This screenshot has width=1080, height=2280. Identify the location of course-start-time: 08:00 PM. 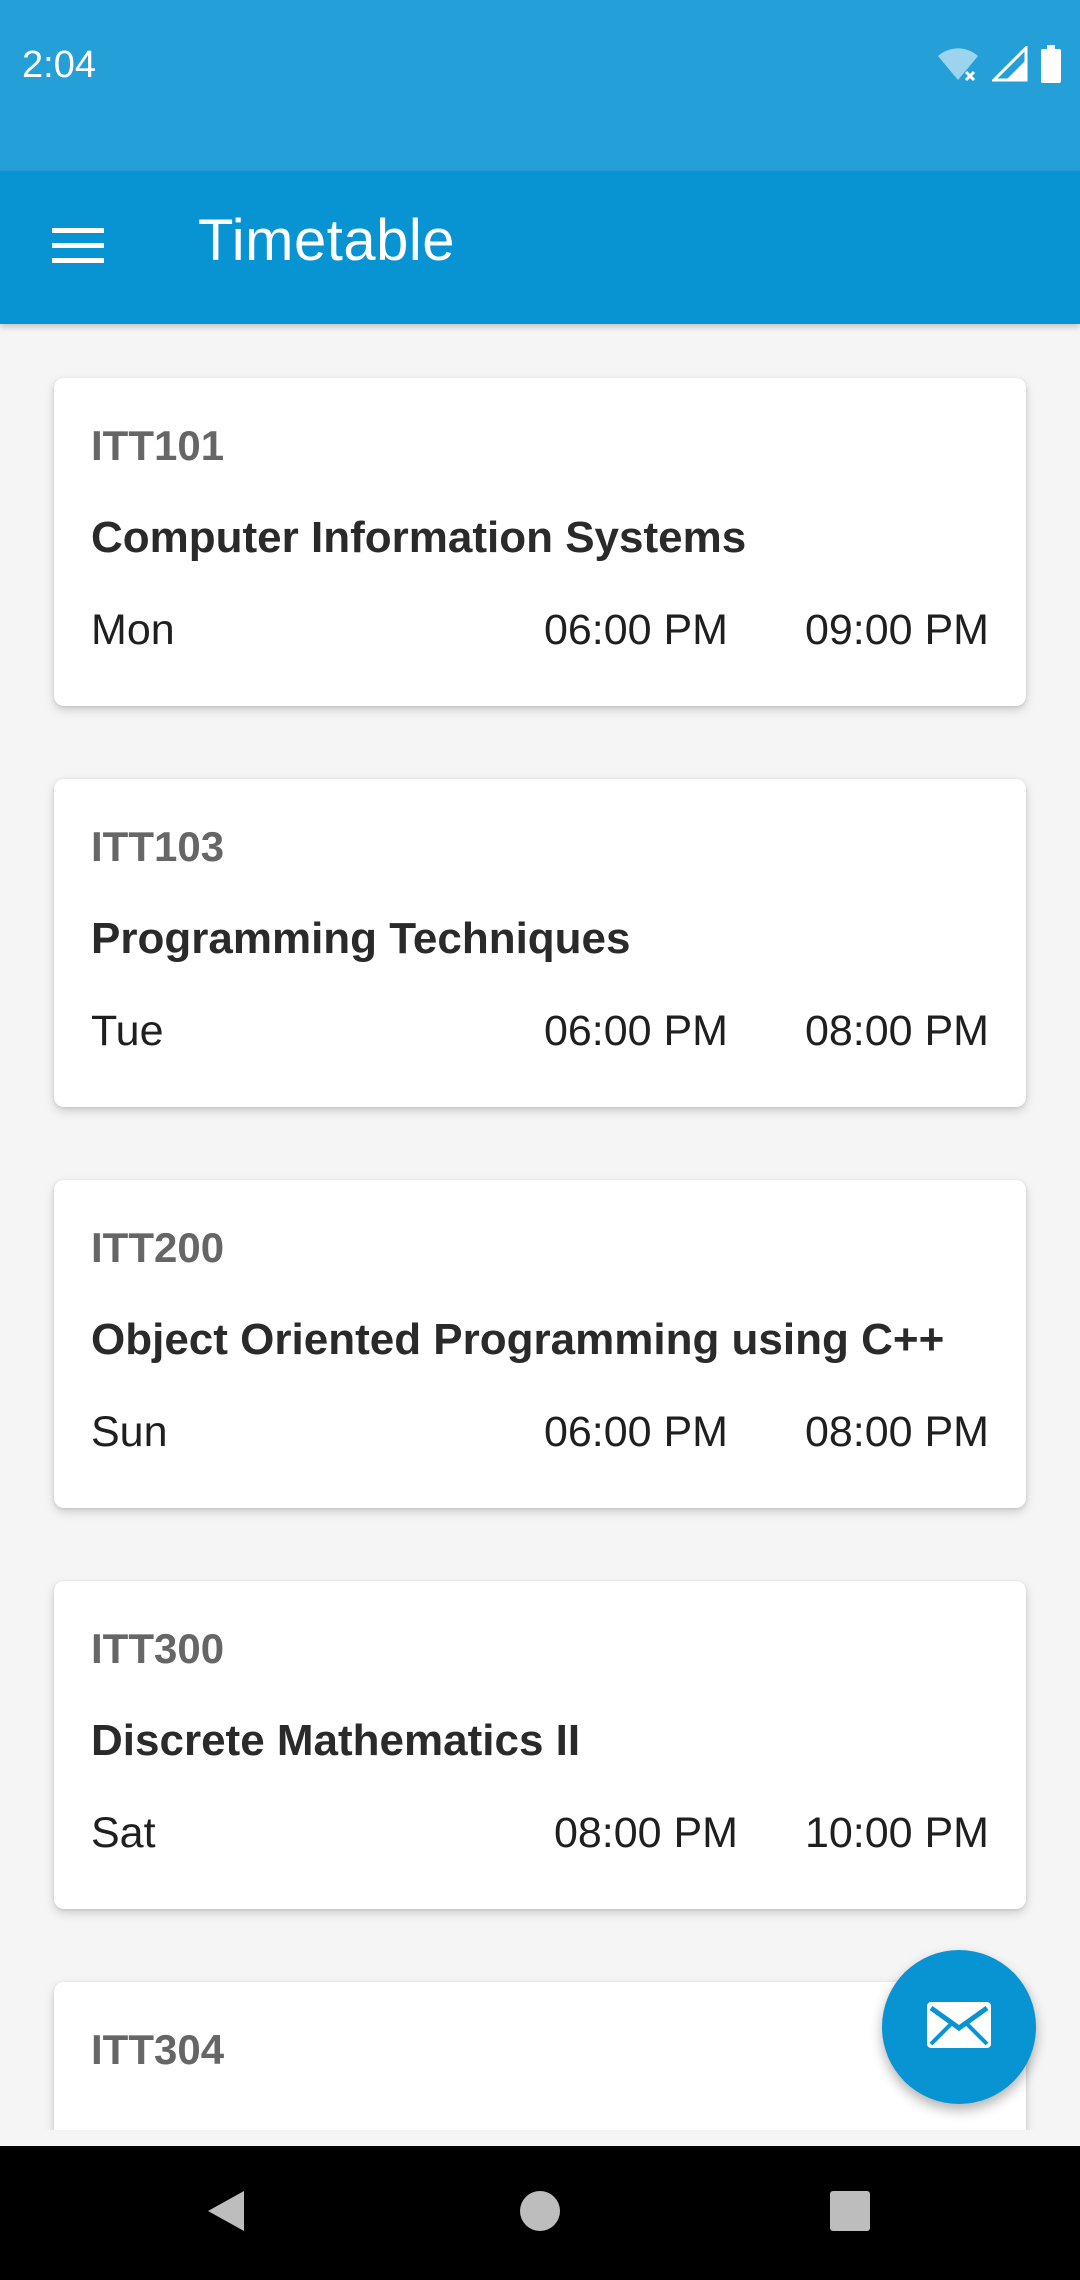
(645, 1833).